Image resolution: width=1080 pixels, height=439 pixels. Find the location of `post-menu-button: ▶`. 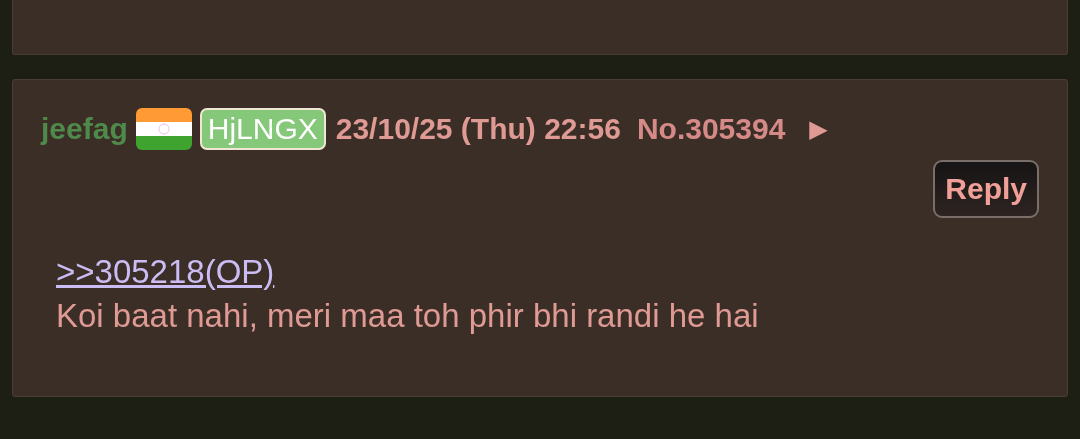

post-menu-button: ▶ is located at coordinates (818, 129).